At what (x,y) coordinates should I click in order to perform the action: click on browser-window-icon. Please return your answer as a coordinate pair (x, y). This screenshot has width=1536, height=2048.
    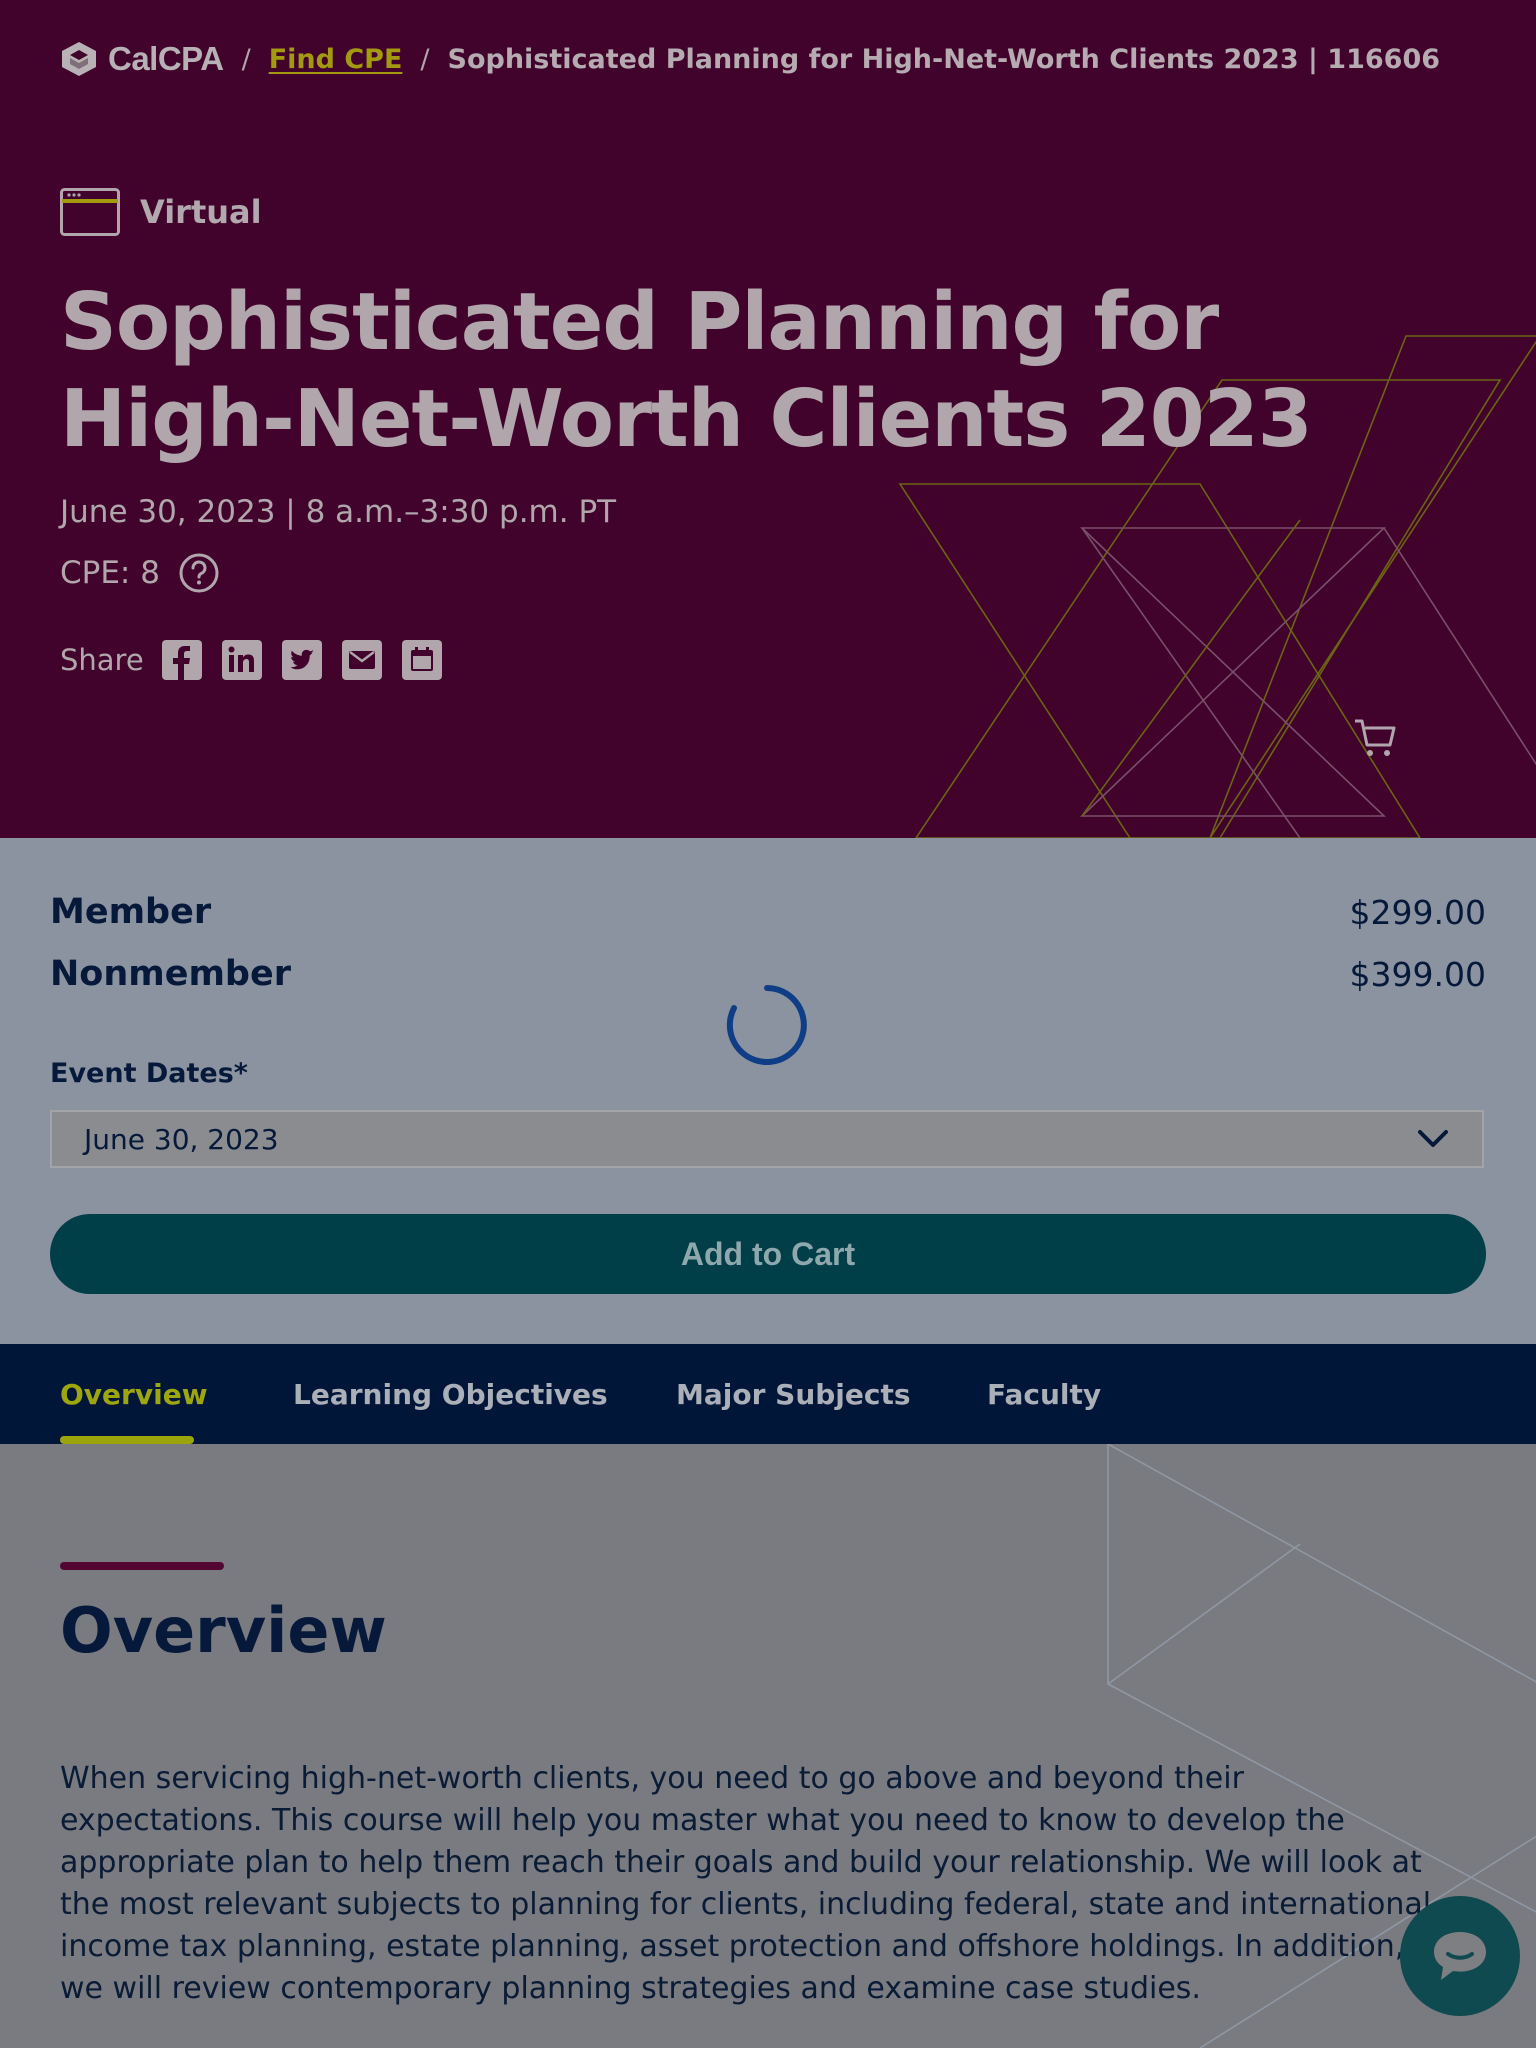
    Looking at the image, I should click on (90, 212).